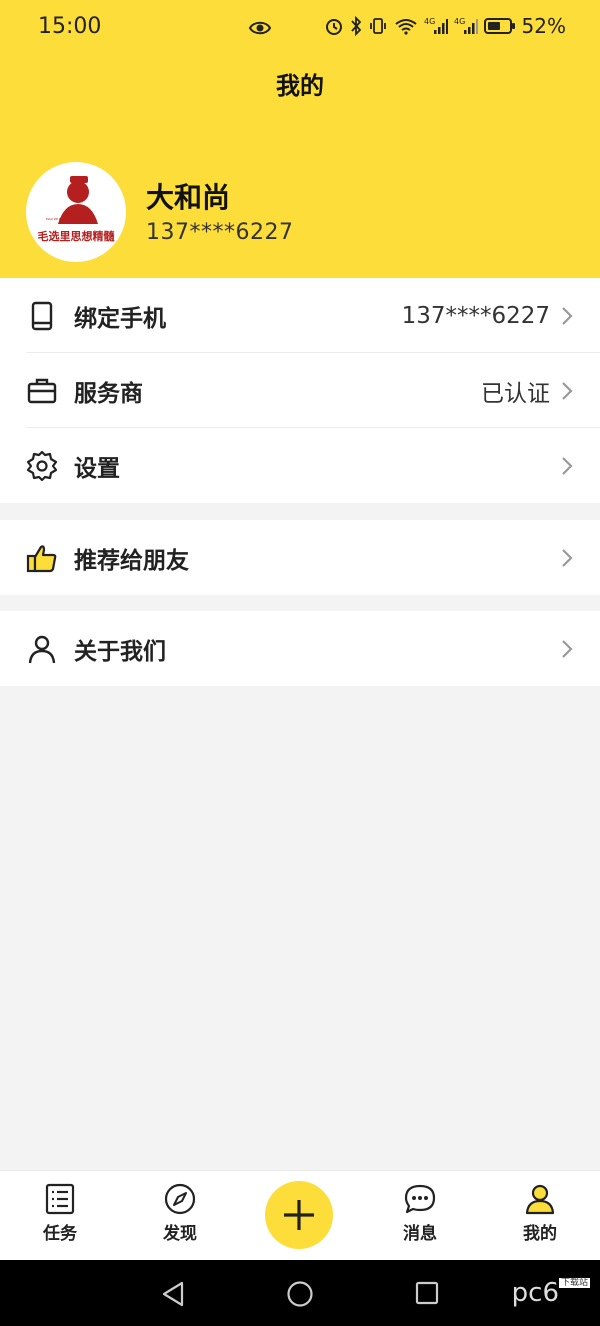 The width and height of the screenshot is (600, 1326). Describe the element at coordinates (466, 26) in the screenshot. I see `signal-icon-2: 4G` at that location.